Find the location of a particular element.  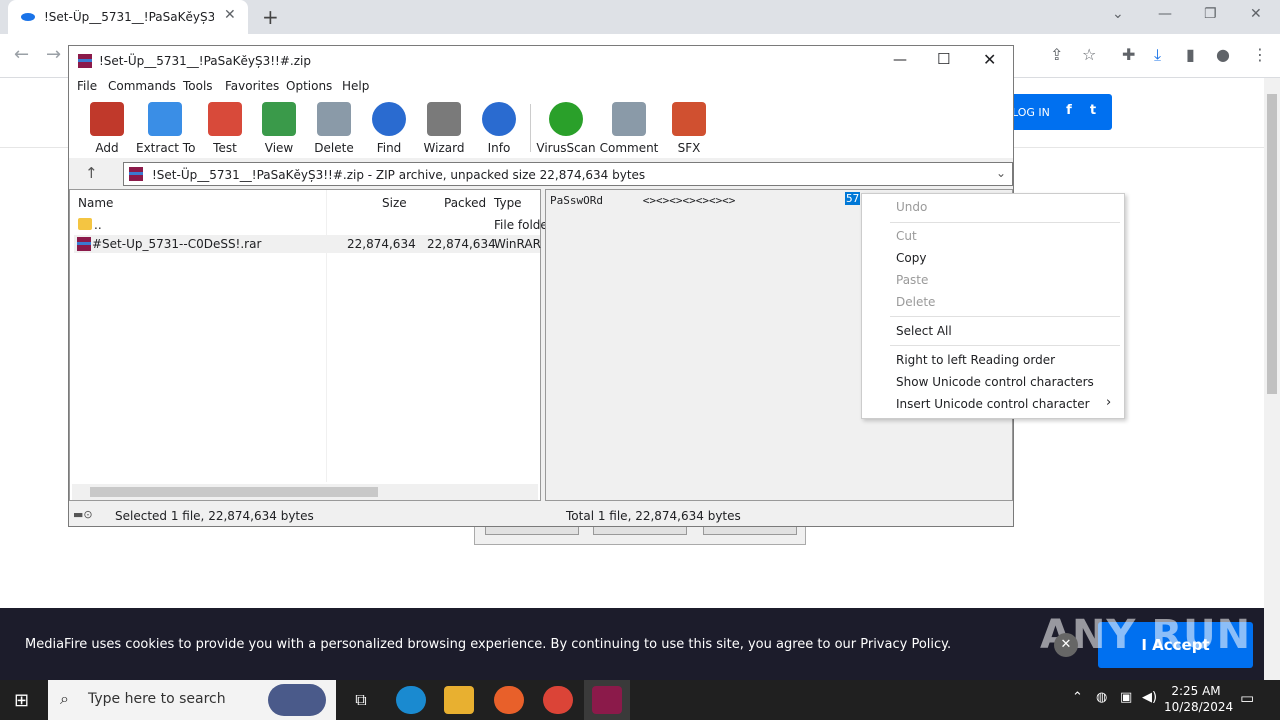

minimize-icon: — is located at coordinates (1165, 14).